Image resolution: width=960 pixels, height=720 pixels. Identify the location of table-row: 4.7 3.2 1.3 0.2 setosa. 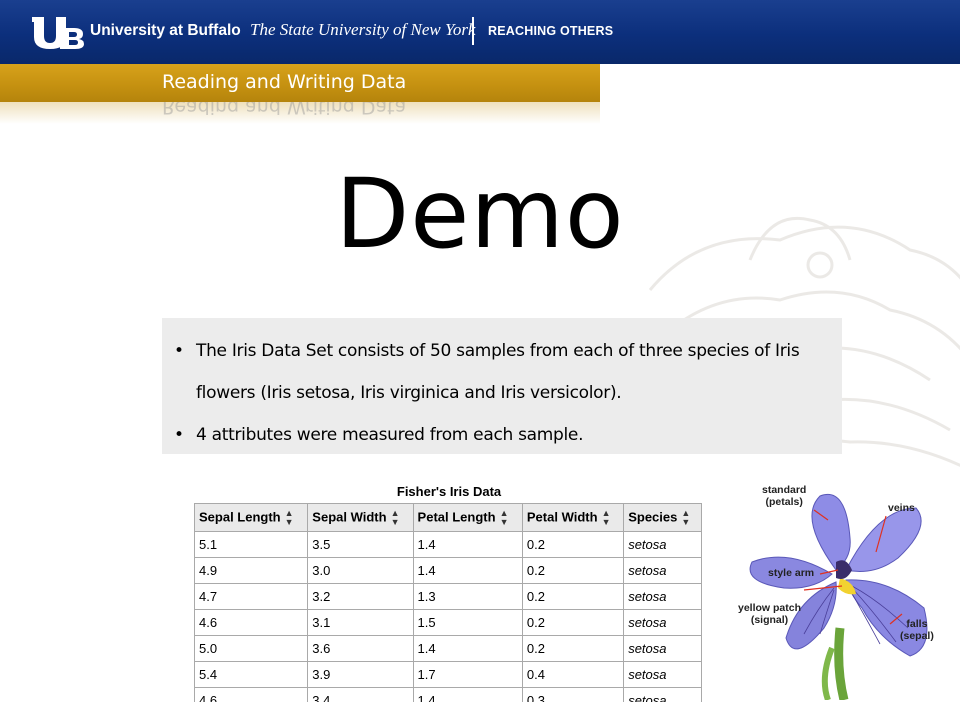
(447, 596).